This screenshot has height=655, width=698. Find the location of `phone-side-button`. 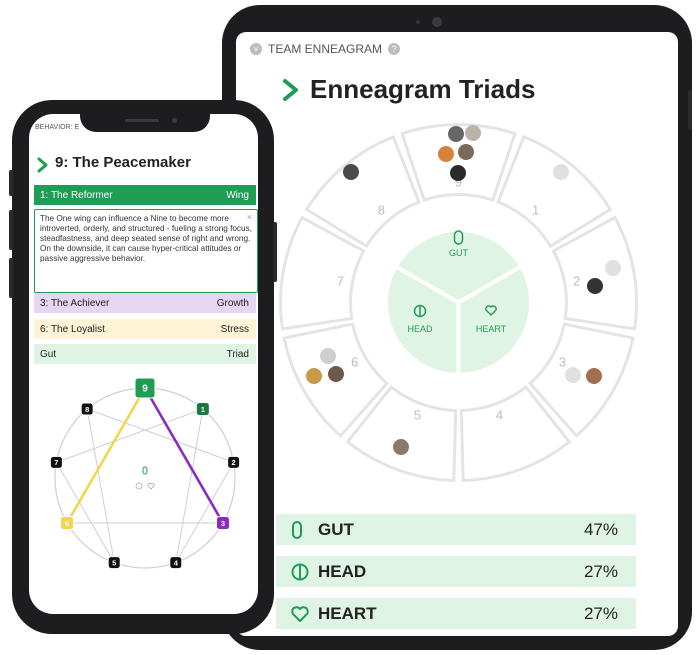

phone-side-button is located at coordinates (11, 183).